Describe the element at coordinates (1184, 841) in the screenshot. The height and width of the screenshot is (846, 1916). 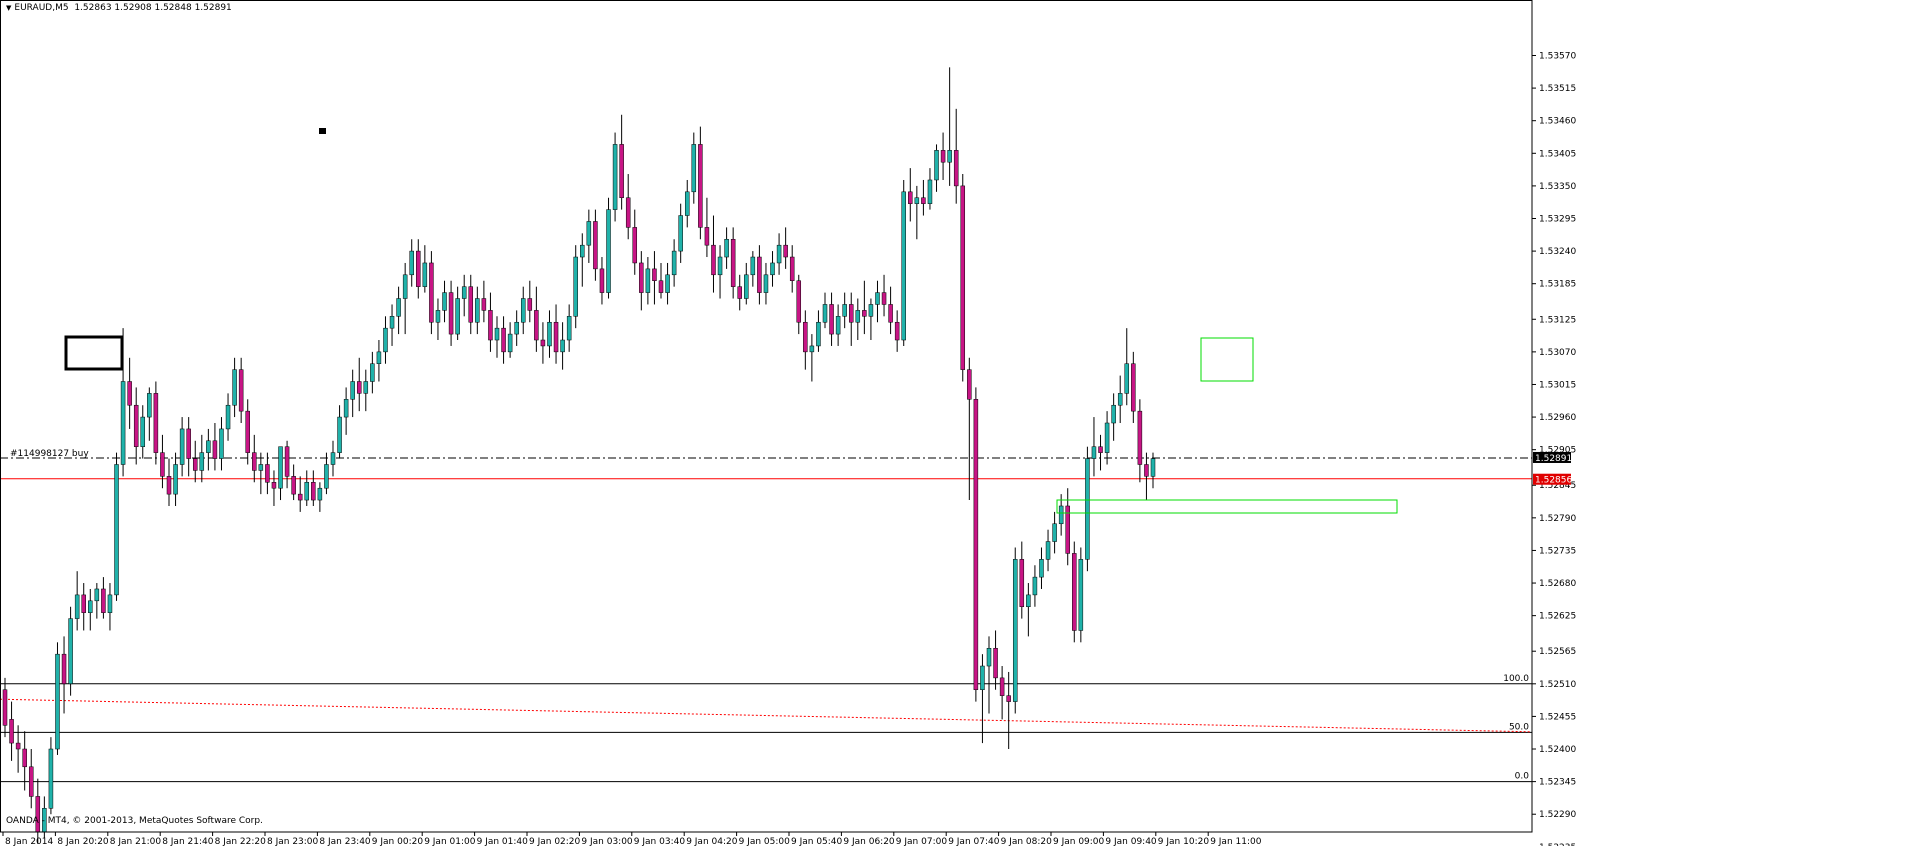
I see `x-tick-label: 9 Jan 10:20` at that location.